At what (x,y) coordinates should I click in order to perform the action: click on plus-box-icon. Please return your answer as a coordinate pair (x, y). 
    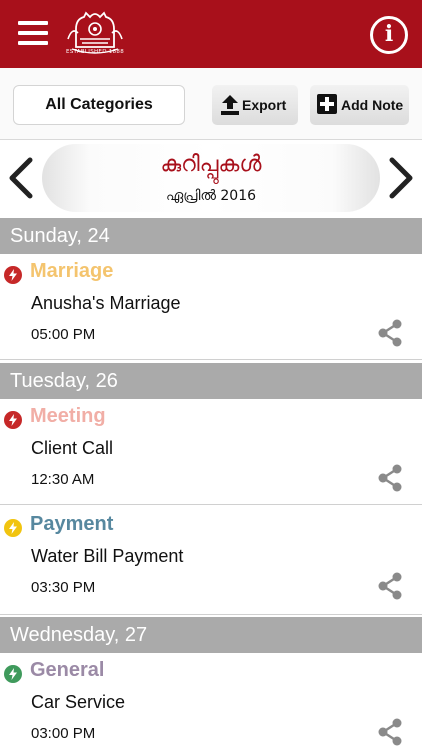
    Looking at the image, I should click on (327, 104).